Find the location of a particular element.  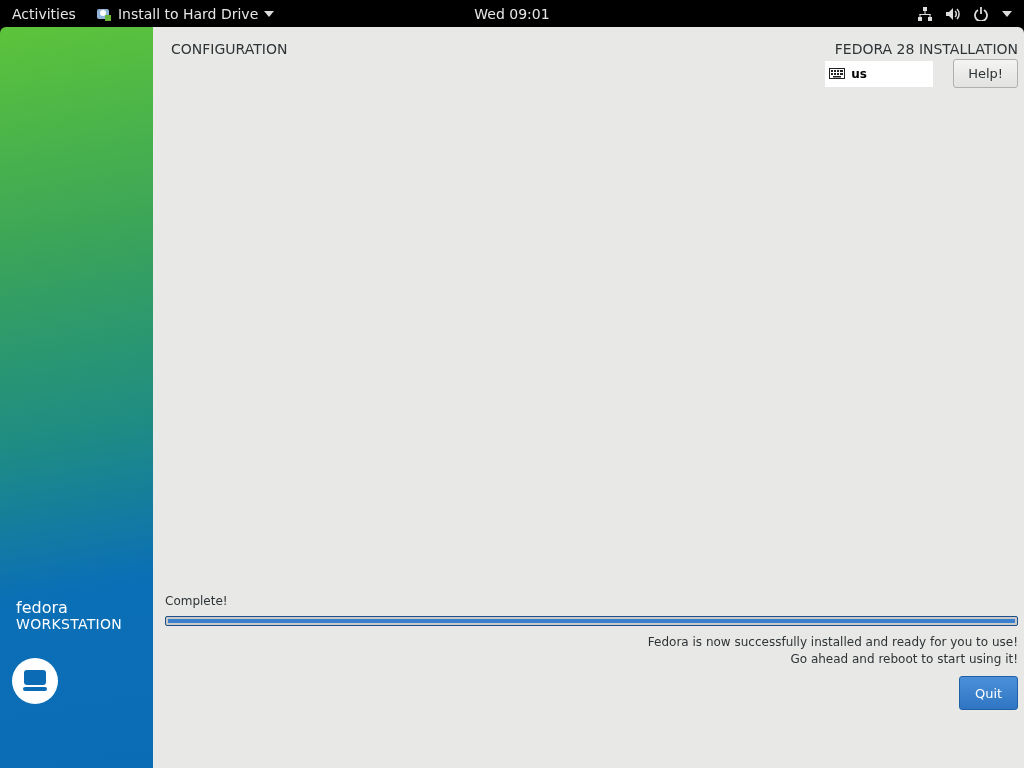

quit-button: Quit is located at coordinates (988, 693).